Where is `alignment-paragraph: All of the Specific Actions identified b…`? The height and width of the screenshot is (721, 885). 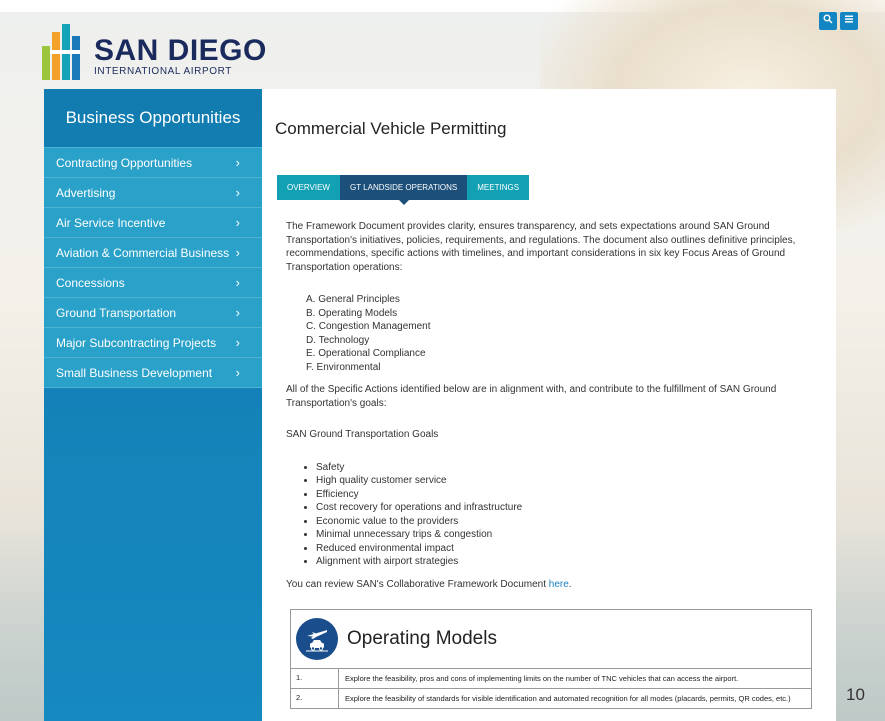 alignment-paragraph: All of the Specific Actions identified b… is located at coordinates (531, 396).